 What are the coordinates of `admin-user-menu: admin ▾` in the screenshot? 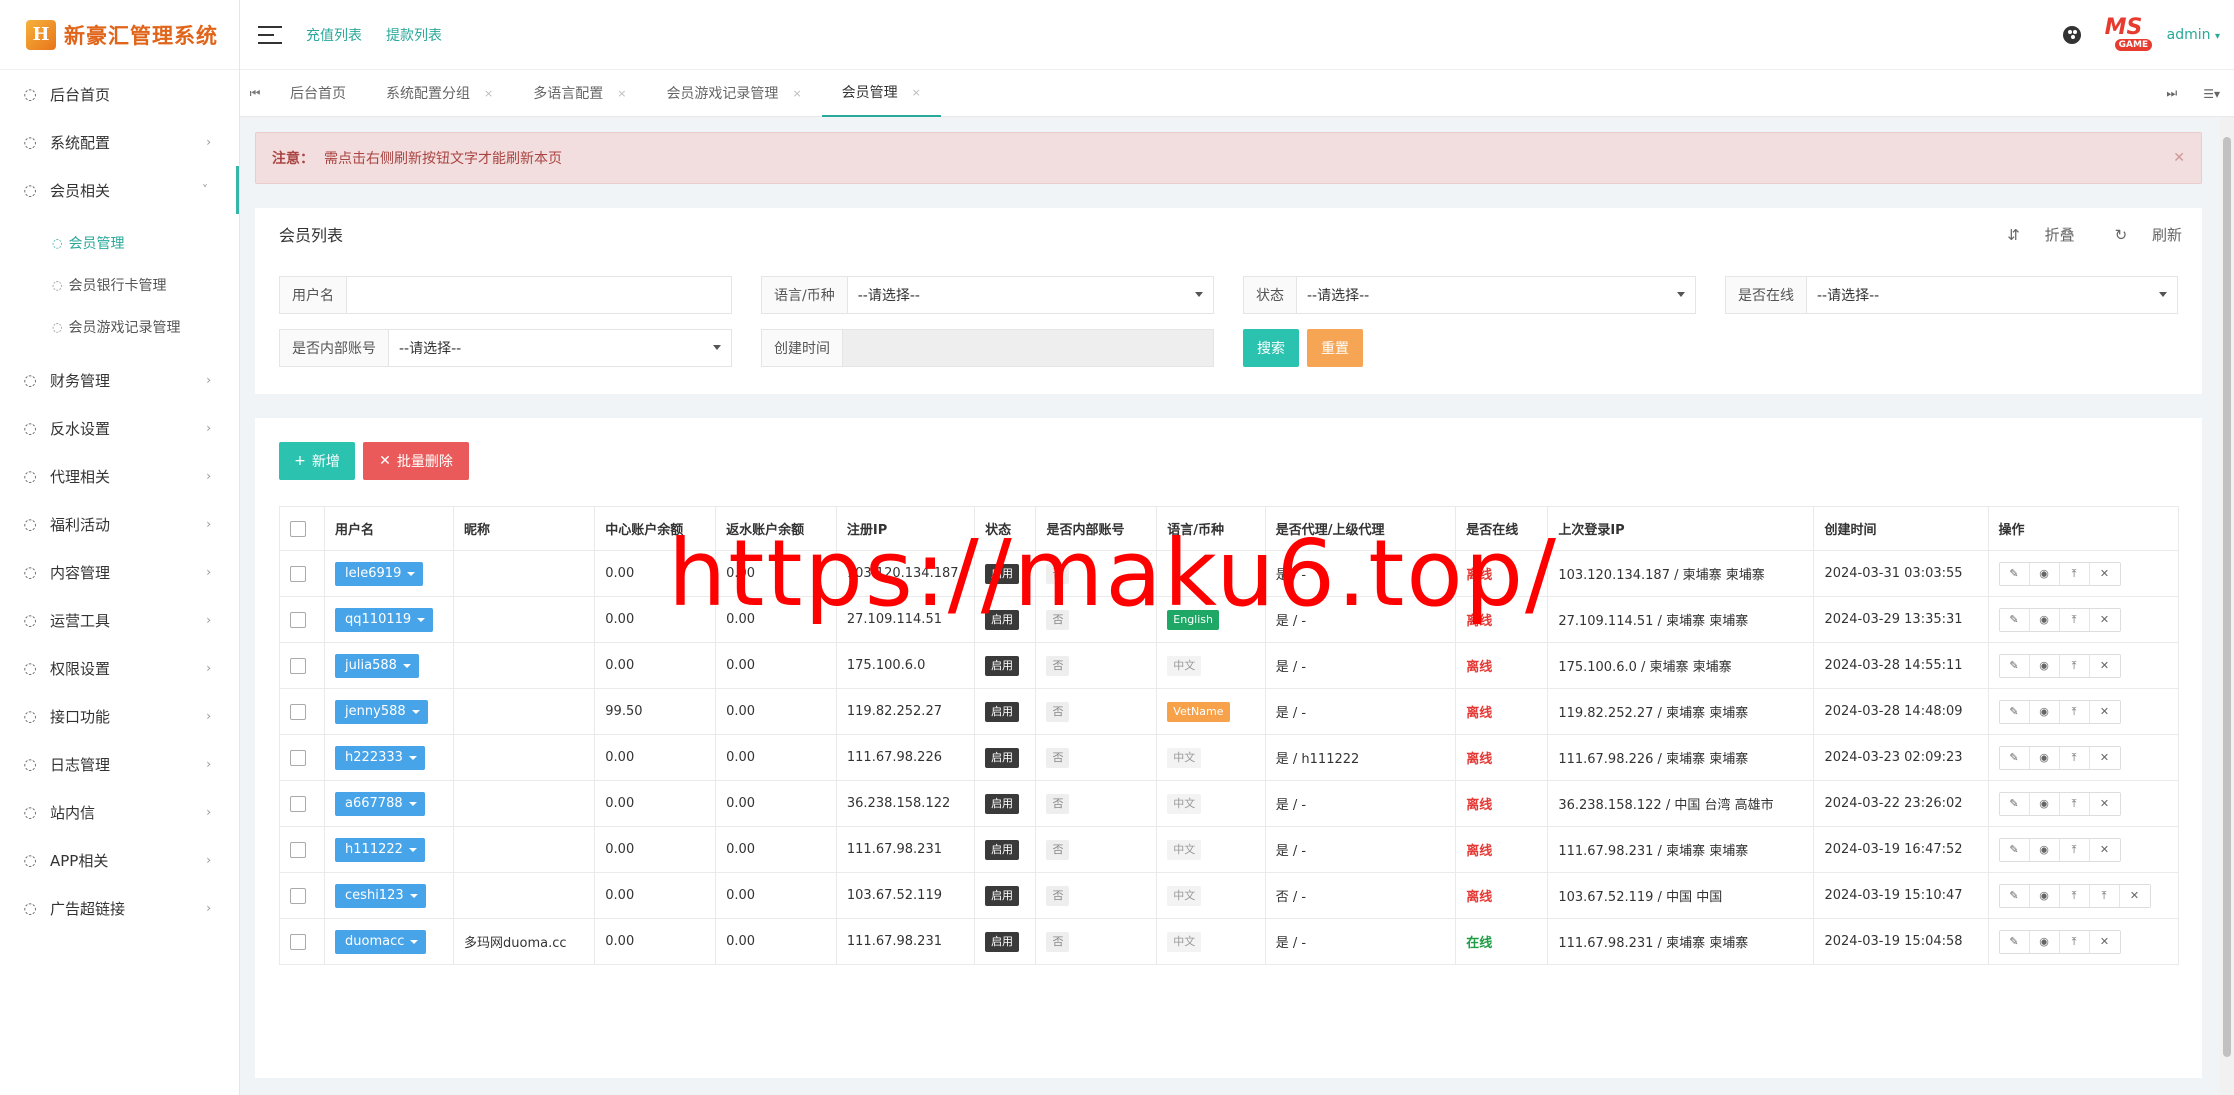 It's located at (2193, 35).